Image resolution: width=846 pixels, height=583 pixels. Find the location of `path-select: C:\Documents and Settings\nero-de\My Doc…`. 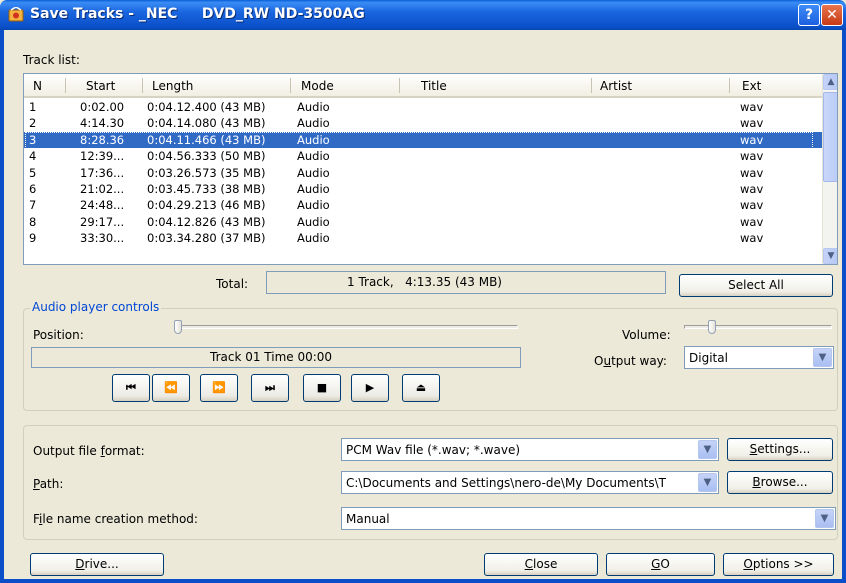

path-select: C:\Documents and Settings\nero-de\My Doc… is located at coordinates (530, 482).